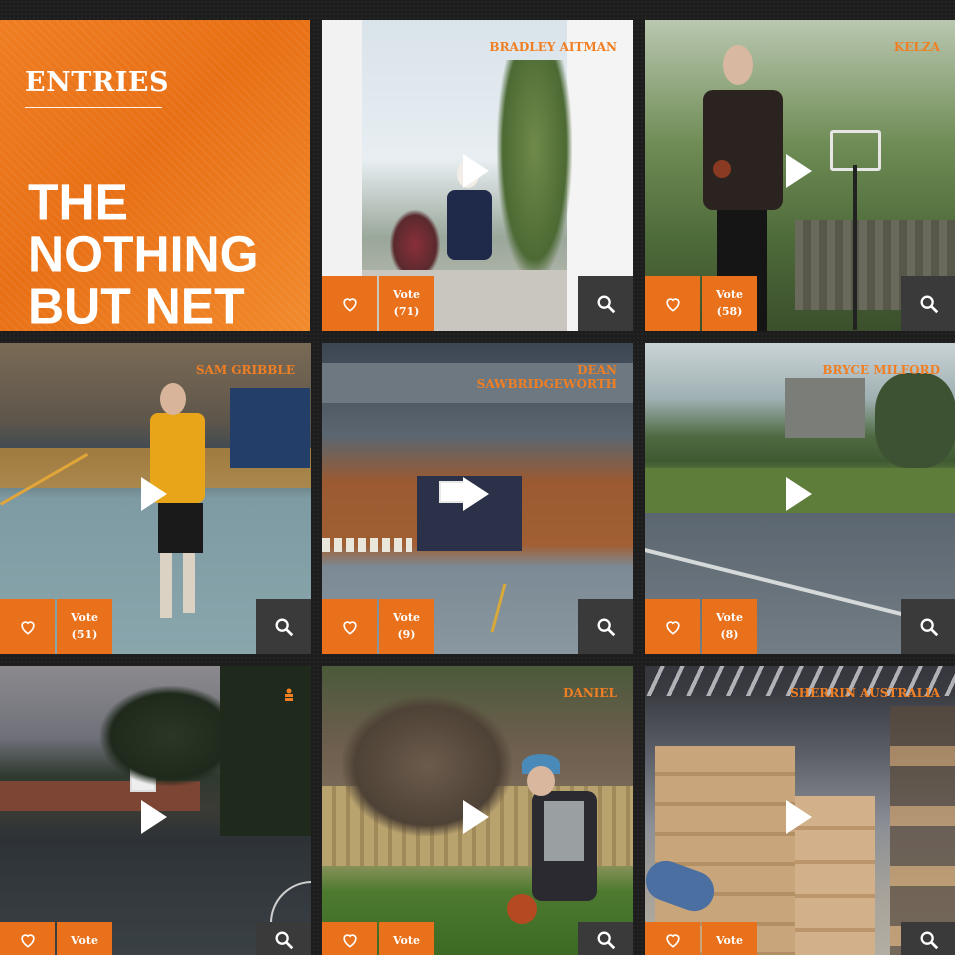  I want to click on vote-count: (8), so click(729, 634).